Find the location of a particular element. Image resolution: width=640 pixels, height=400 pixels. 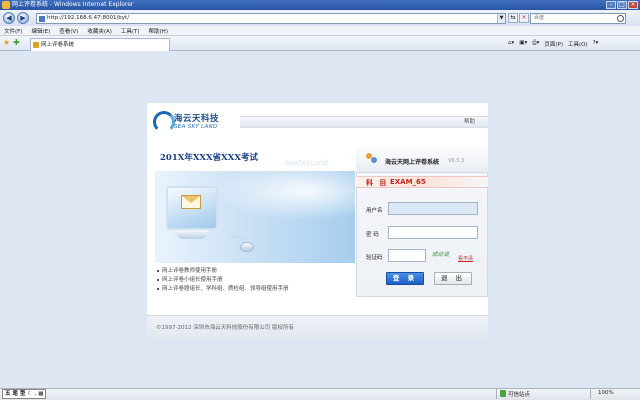

address-text: http://192.168.6.47:8001/byt/ is located at coordinates (88, 18).